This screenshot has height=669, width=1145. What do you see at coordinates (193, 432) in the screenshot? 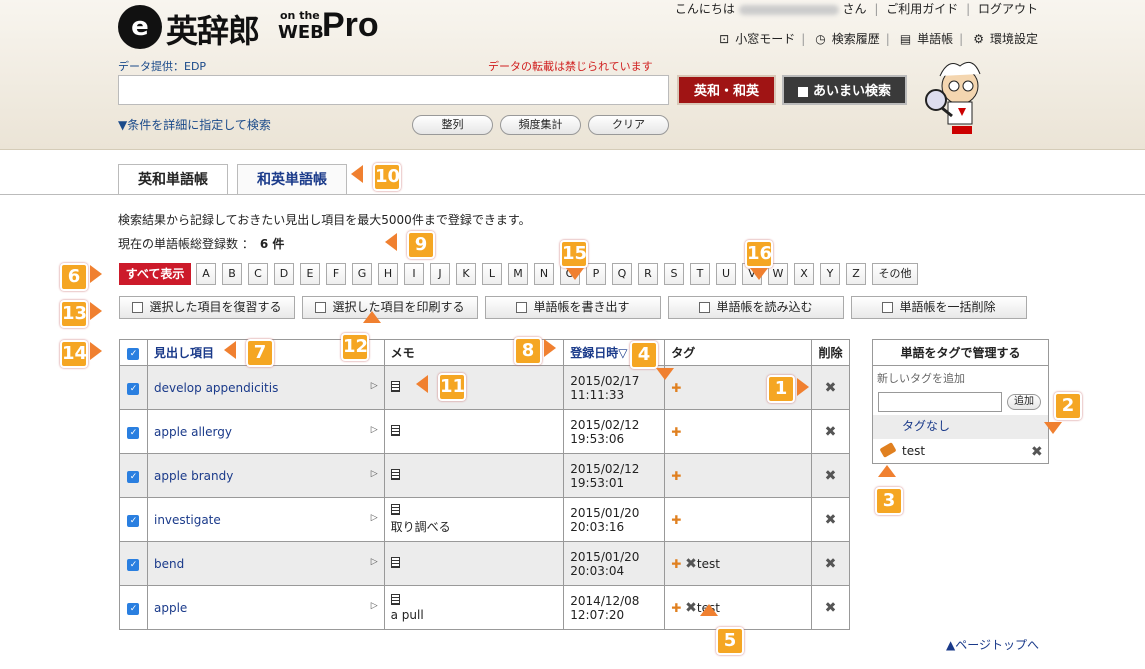
I see `word-link: apple allergy` at bounding box center [193, 432].